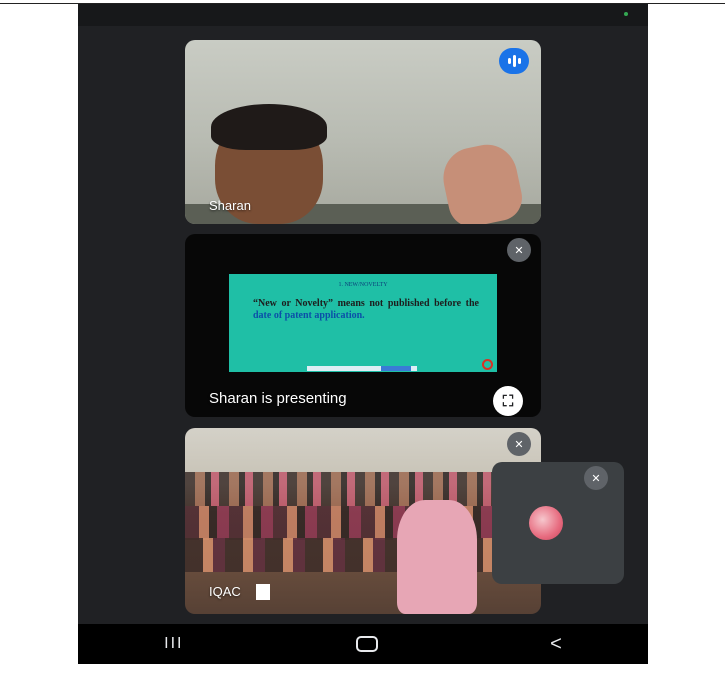 The image size is (725, 678). Describe the element at coordinates (546, 523) in the screenshot. I see `avatar` at that location.